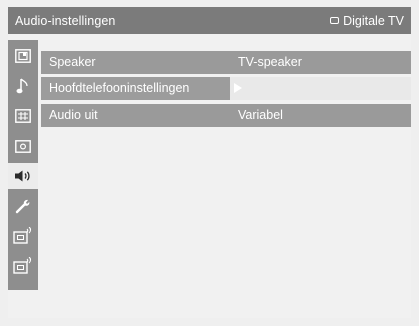 This screenshot has height=326, width=419. I want to click on menu-row-audio-out: Audio uit Variabel, so click(226, 115).